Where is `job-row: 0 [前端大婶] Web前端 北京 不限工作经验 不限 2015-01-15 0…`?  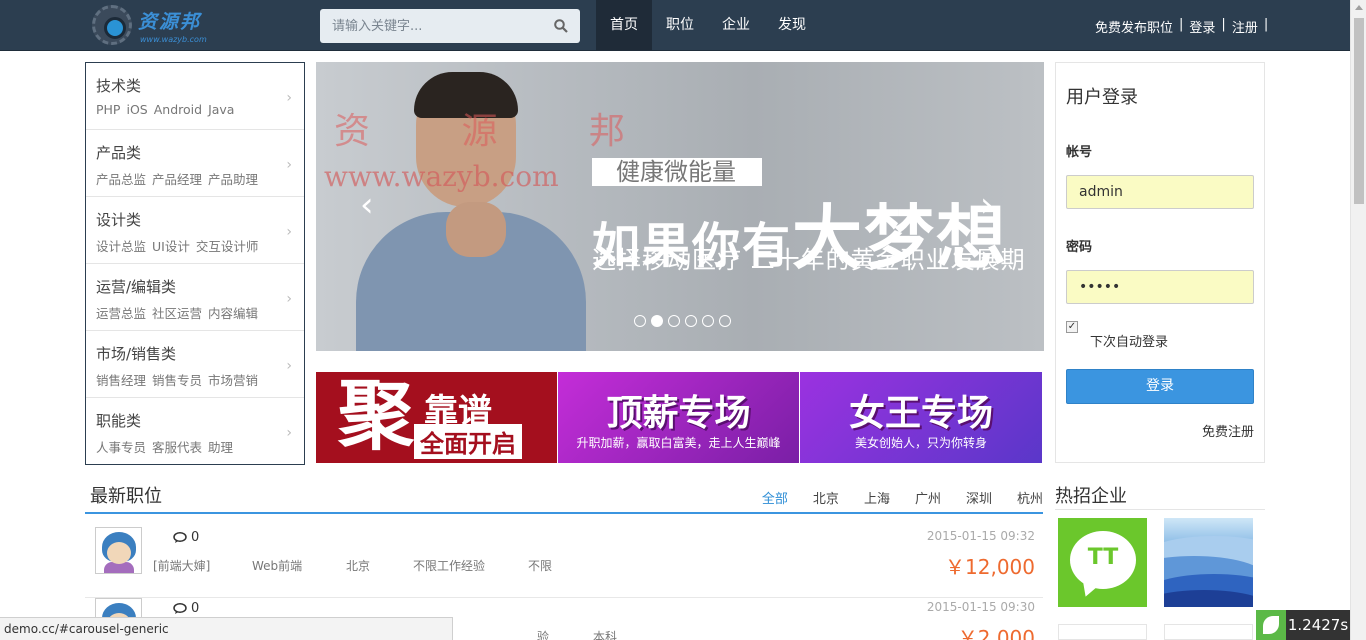 job-row: 0 [前端大婶] Web前端 北京 不限工作经验 不限 2015-01-15 0… is located at coordinates (564, 562).